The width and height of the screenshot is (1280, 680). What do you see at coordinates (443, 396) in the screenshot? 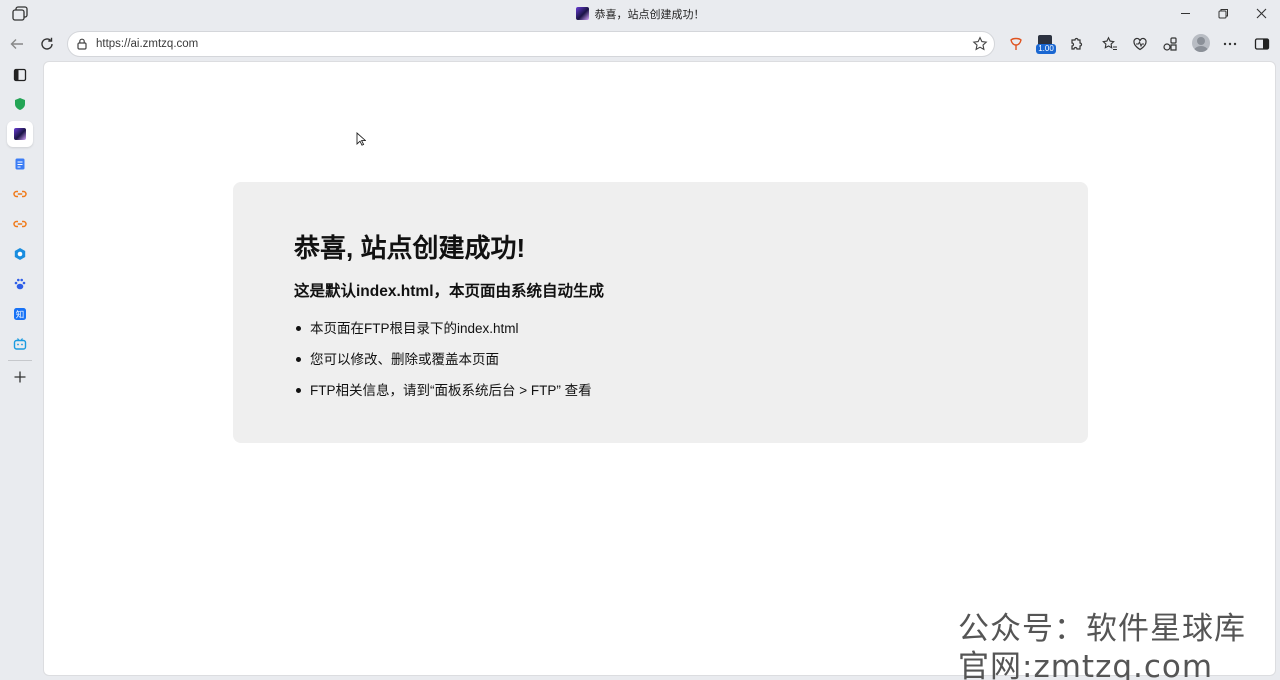
I see `list-item: FTP相关信息，请到“面板系统后台 > FTP” 查看` at bounding box center [443, 396].